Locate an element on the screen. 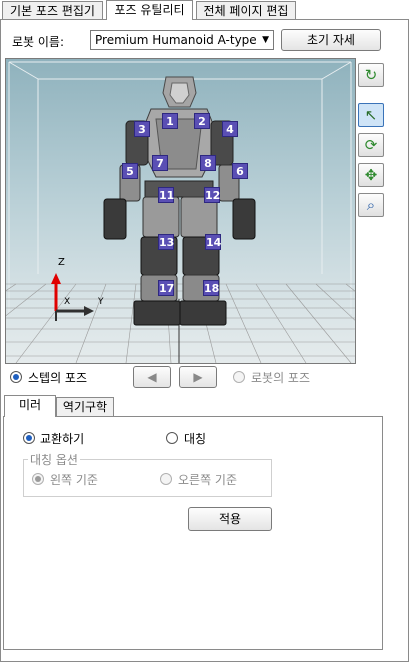  joint-id: 8 is located at coordinates (208, 163).